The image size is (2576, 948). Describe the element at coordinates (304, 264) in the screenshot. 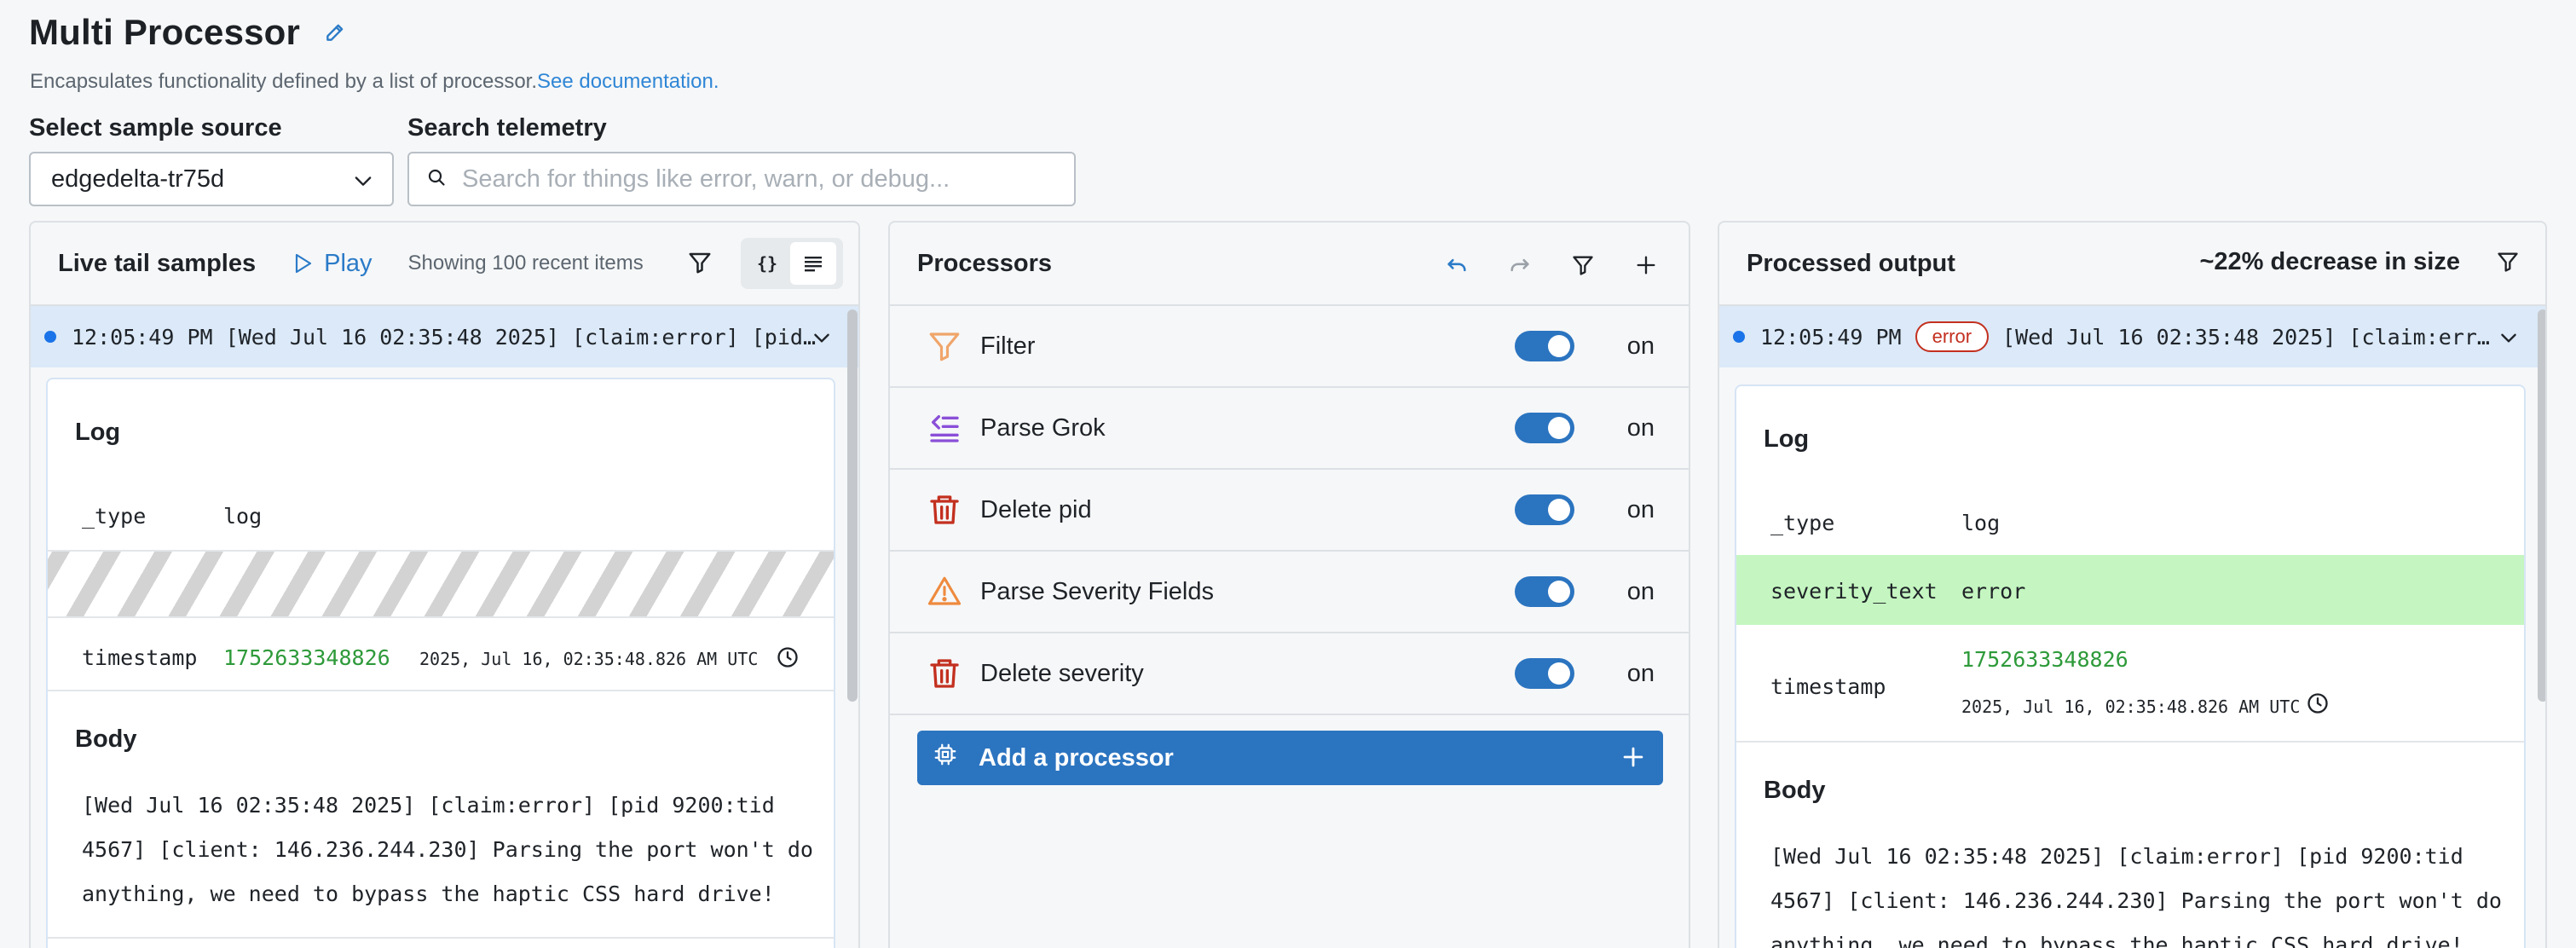

I see `play-icon` at that location.